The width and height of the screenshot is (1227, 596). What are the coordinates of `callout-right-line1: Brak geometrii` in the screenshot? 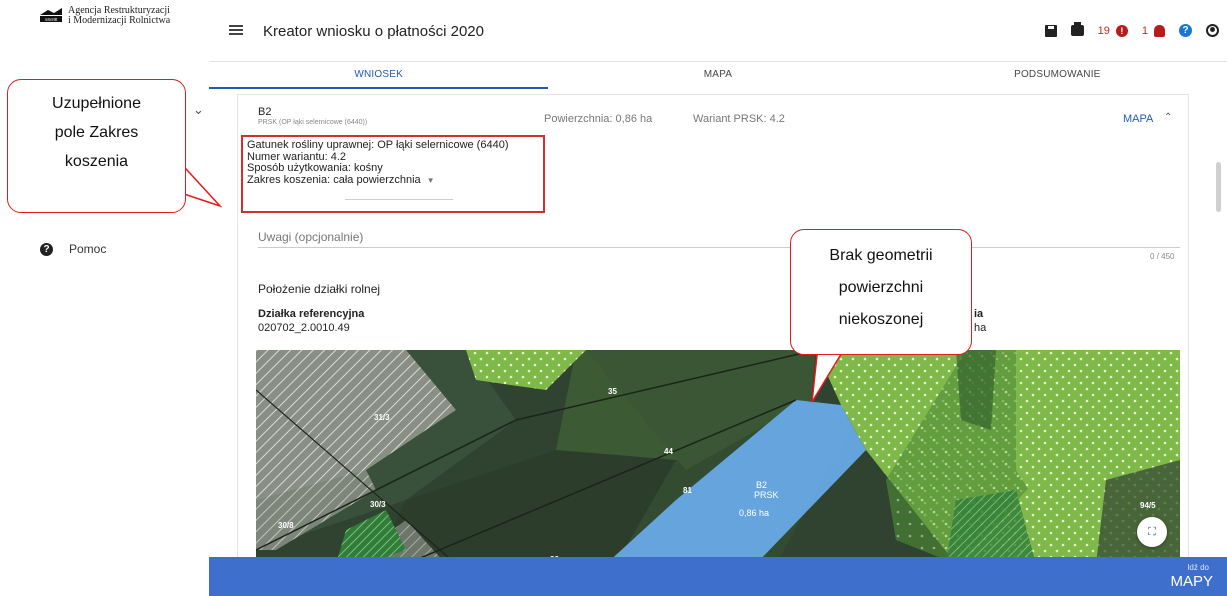 It's located at (881, 255).